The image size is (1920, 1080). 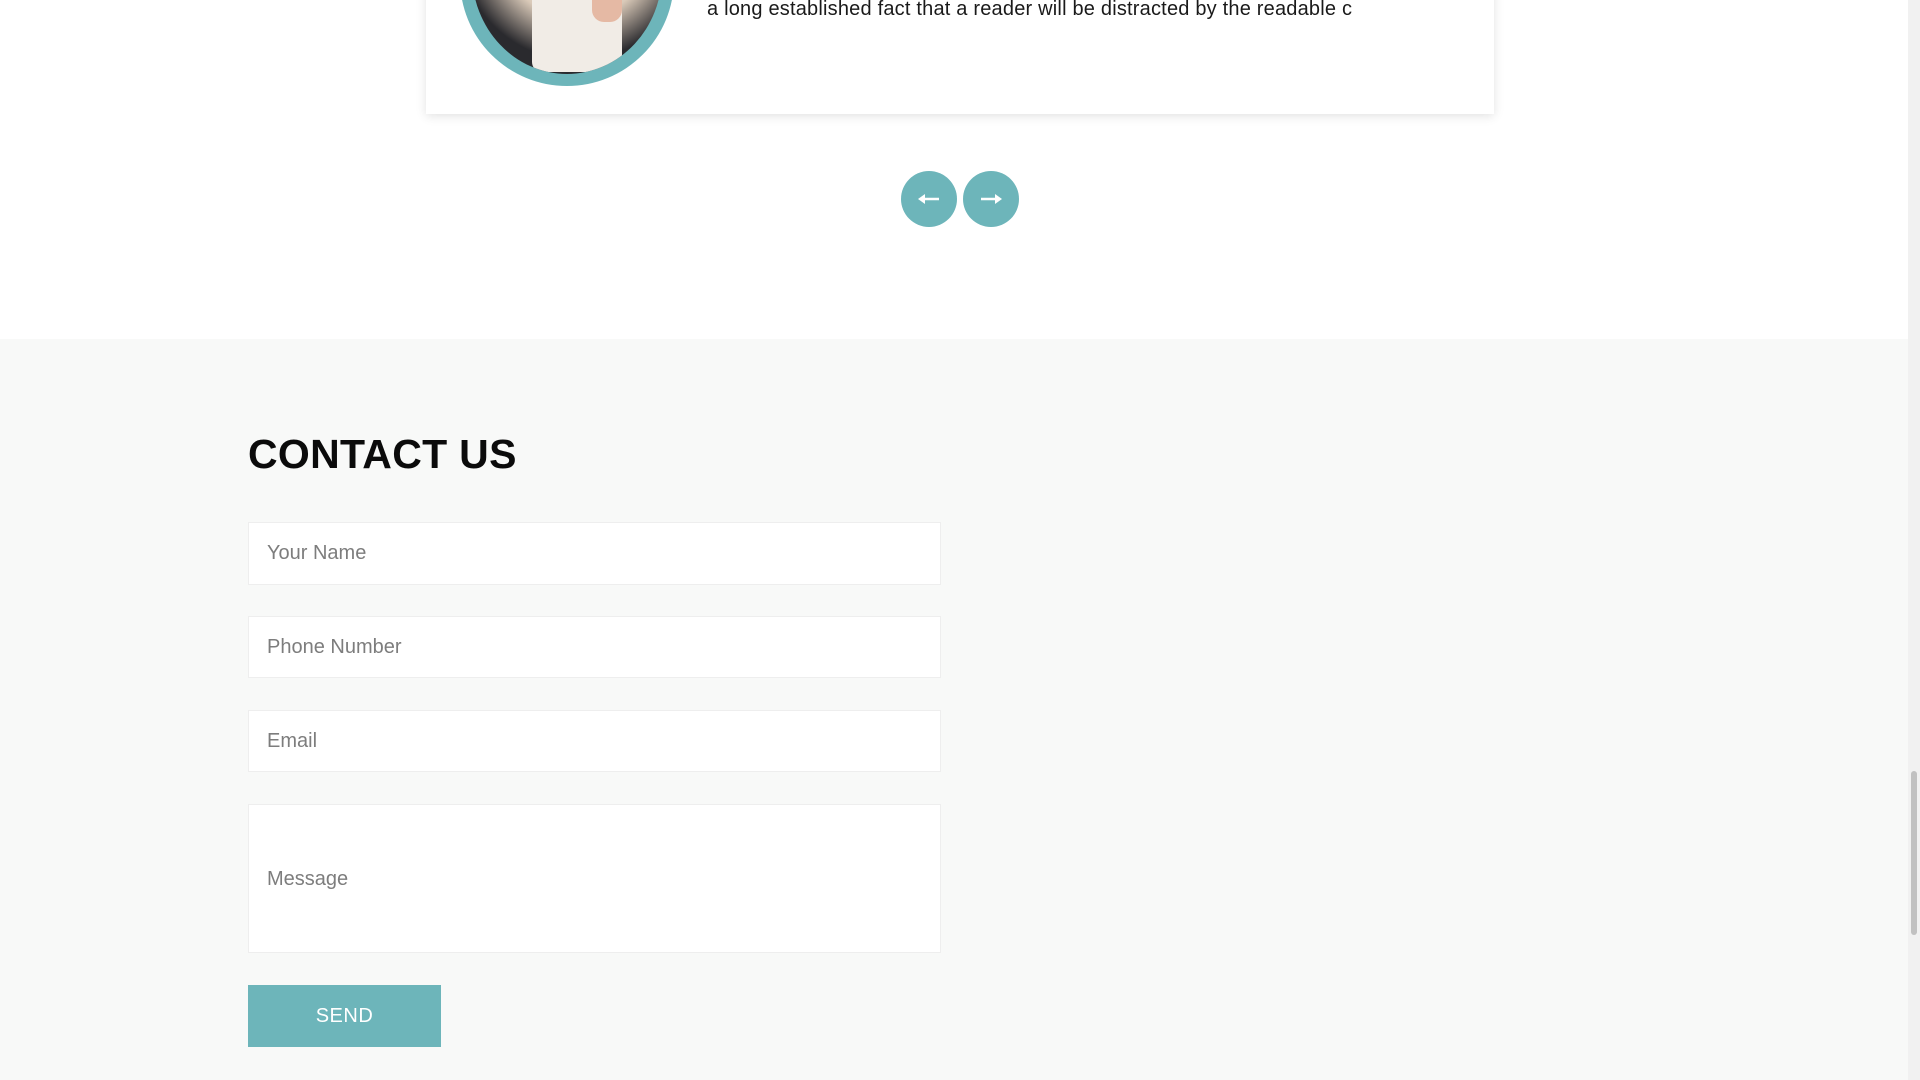 I want to click on email-input, so click(x=594, y=741).